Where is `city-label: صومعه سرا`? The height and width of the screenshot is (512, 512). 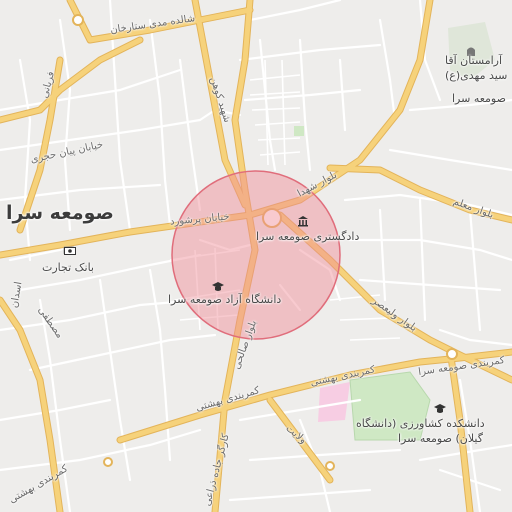 city-label: صومعه سرا is located at coordinates (60, 213).